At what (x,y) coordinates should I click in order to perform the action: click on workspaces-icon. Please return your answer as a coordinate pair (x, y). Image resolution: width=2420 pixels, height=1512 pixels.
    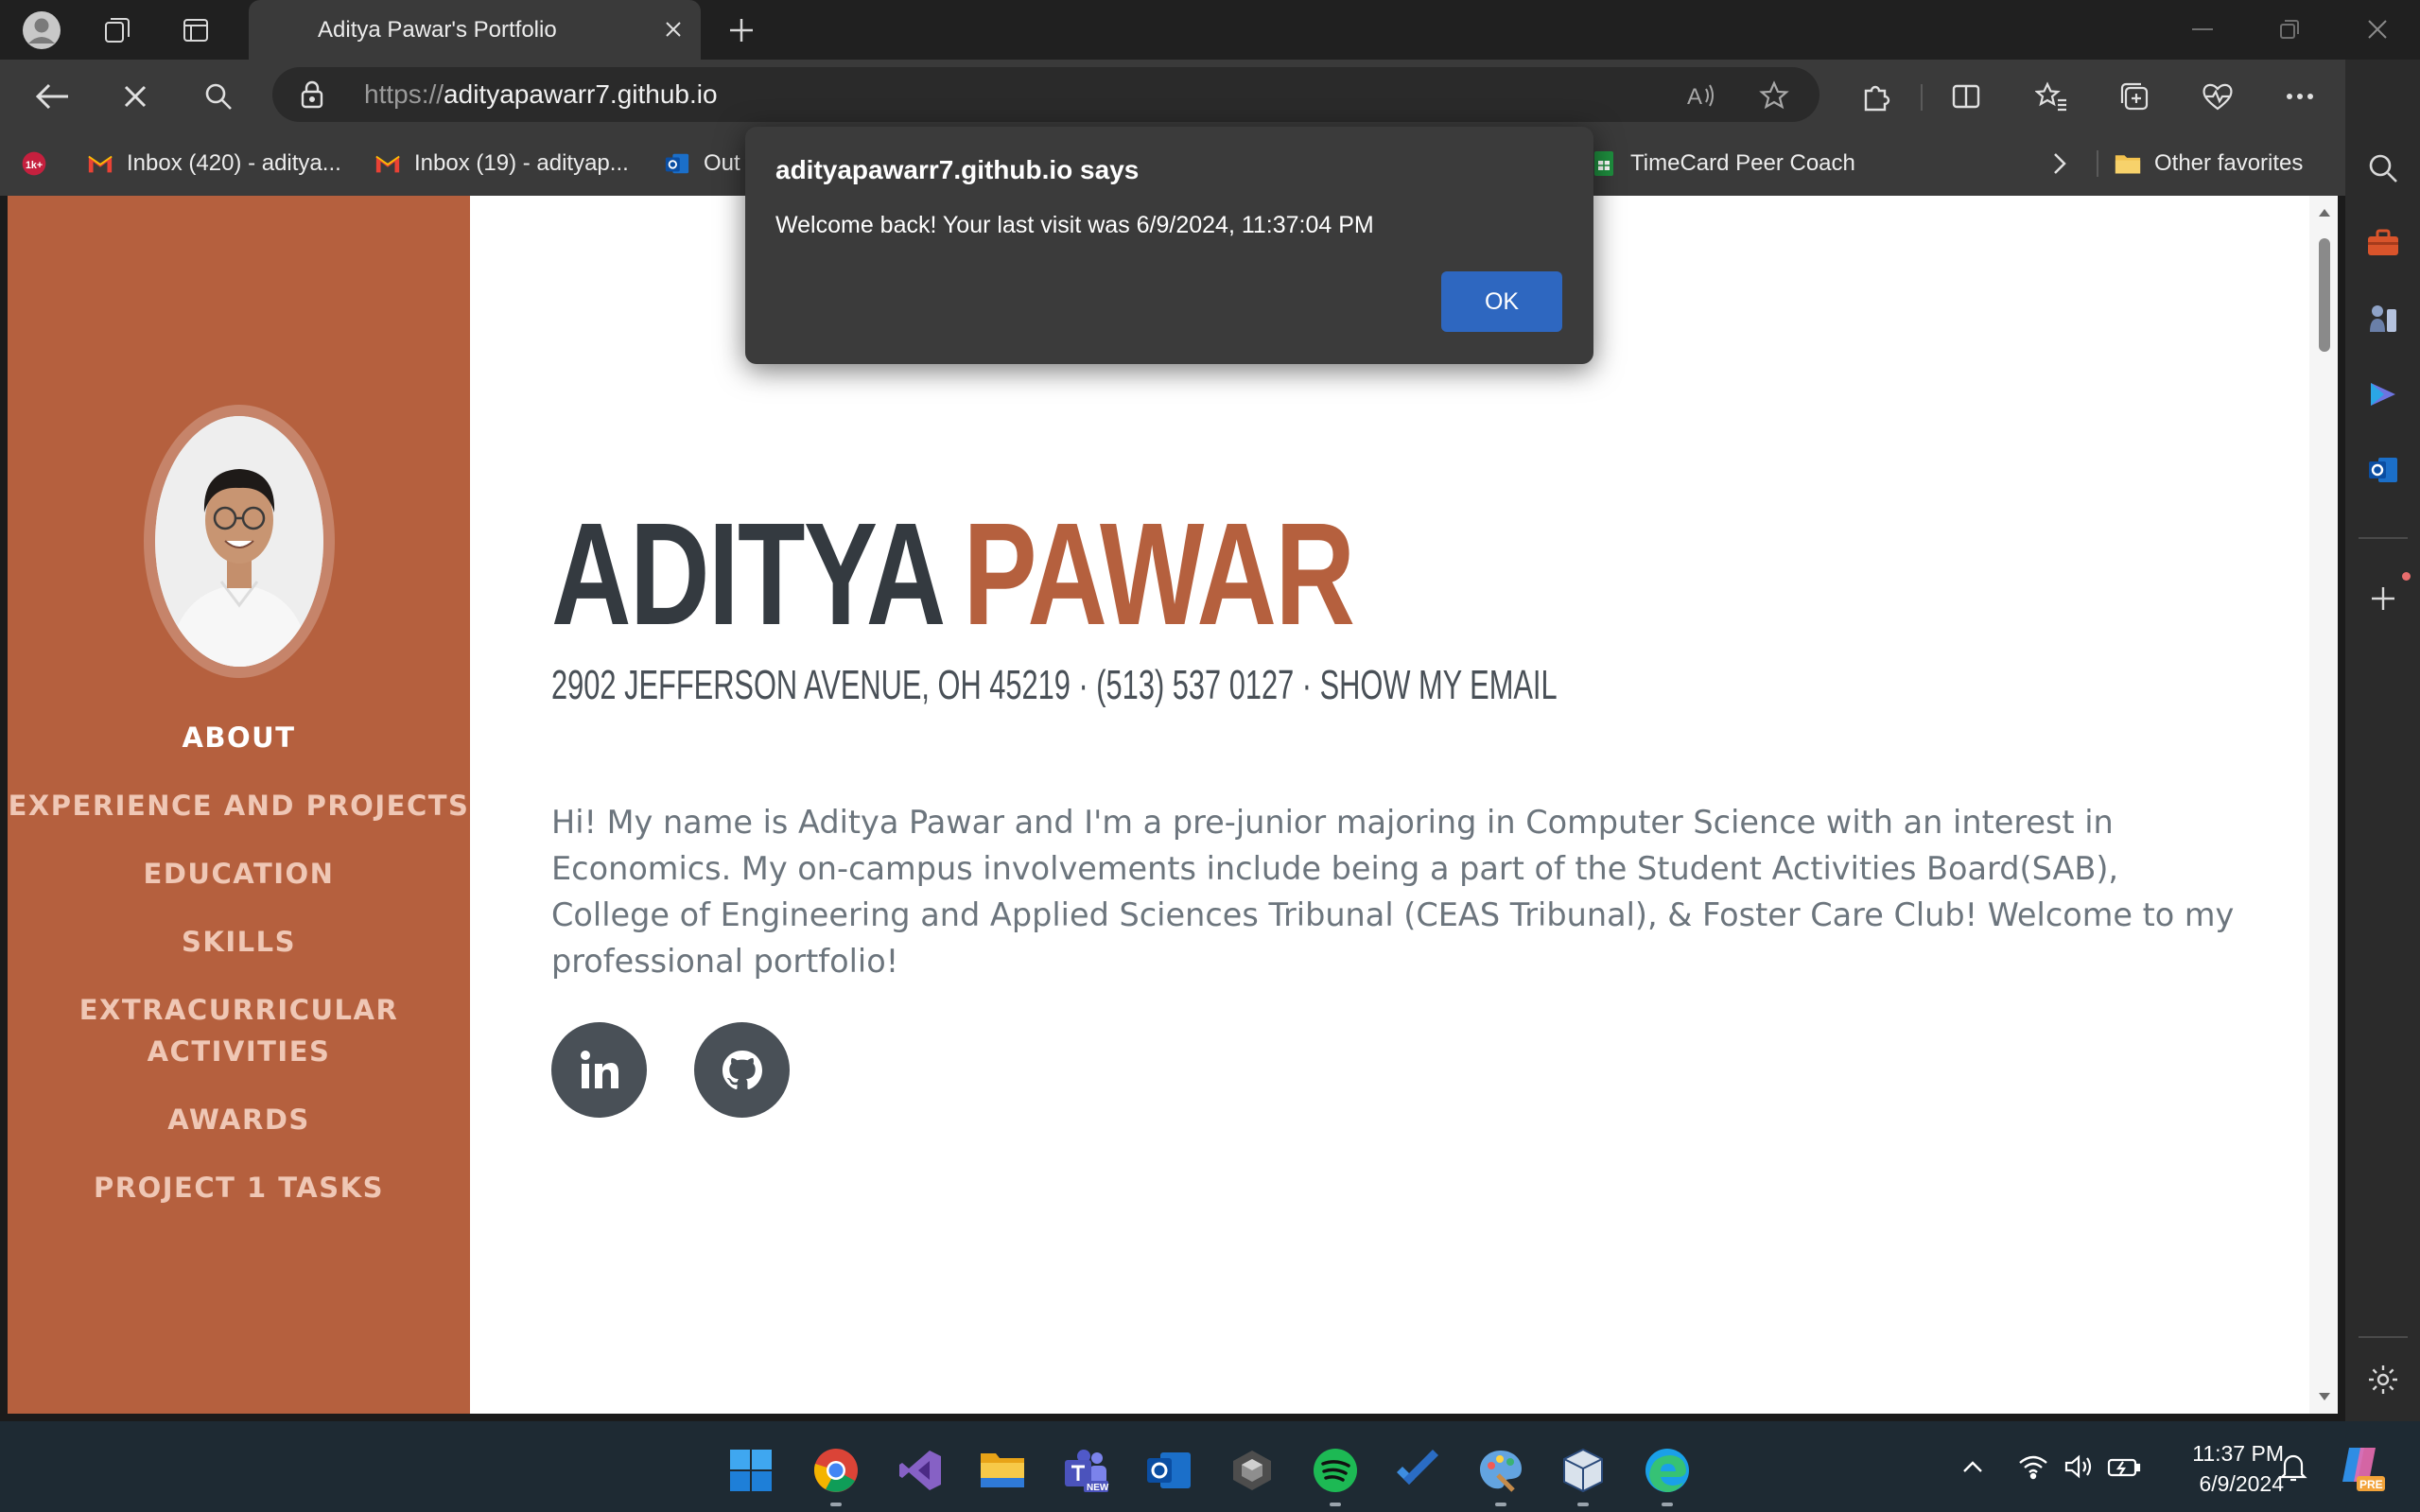
    Looking at the image, I should click on (117, 30).